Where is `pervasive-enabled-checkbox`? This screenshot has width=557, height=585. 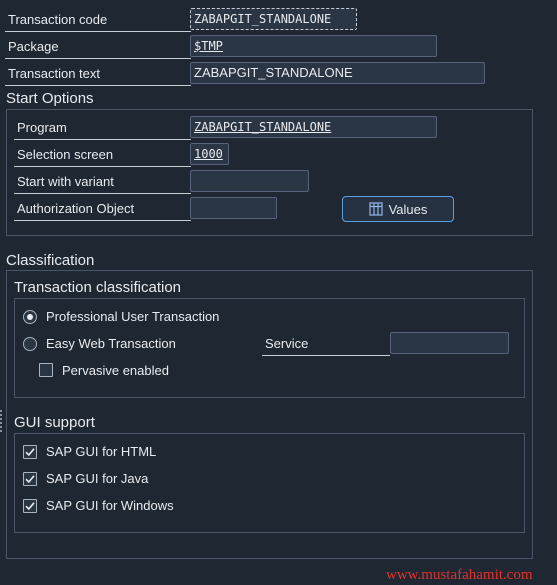
pervasive-enabled-checkbox is located at coordinates (46, 370).